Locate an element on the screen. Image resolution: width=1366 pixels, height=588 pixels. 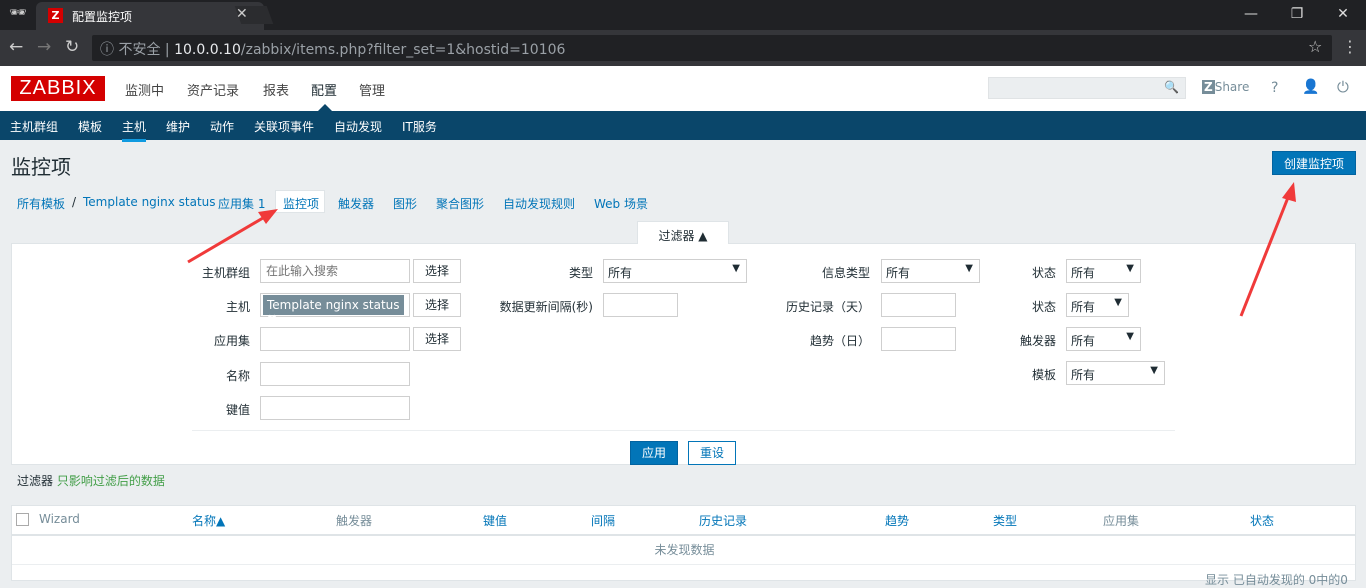
trends-input is located at coordinates (918, 339).